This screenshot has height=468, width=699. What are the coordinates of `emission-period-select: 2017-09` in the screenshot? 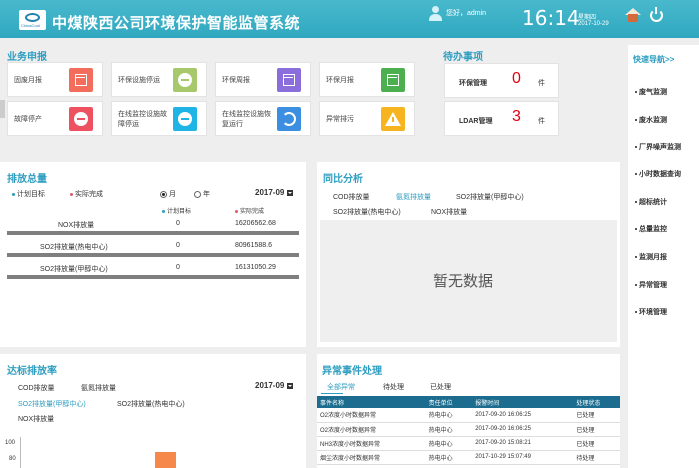 It's located at (274, 192).